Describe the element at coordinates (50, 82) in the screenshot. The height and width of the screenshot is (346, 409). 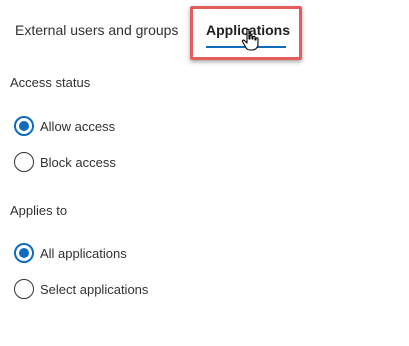
I see `access-status-label: Access status` at that location.